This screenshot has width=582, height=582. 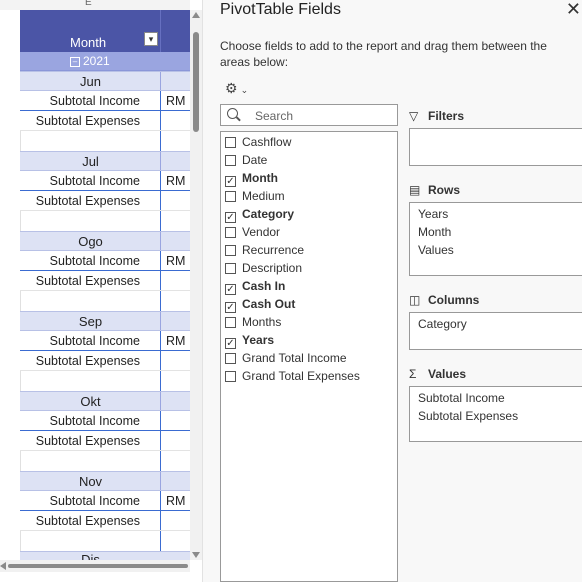 What do you see at coordinates (88, 4) in the screenshot?
I see `column-letter: E` at bounding box center [88, 4].